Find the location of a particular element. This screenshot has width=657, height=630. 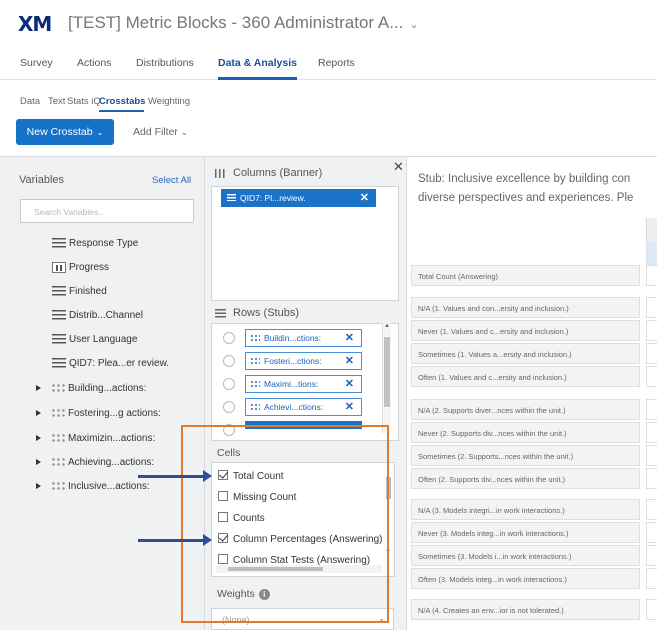

variable-item: QID7: Plea...er review. is located at coordinates (110, 363).